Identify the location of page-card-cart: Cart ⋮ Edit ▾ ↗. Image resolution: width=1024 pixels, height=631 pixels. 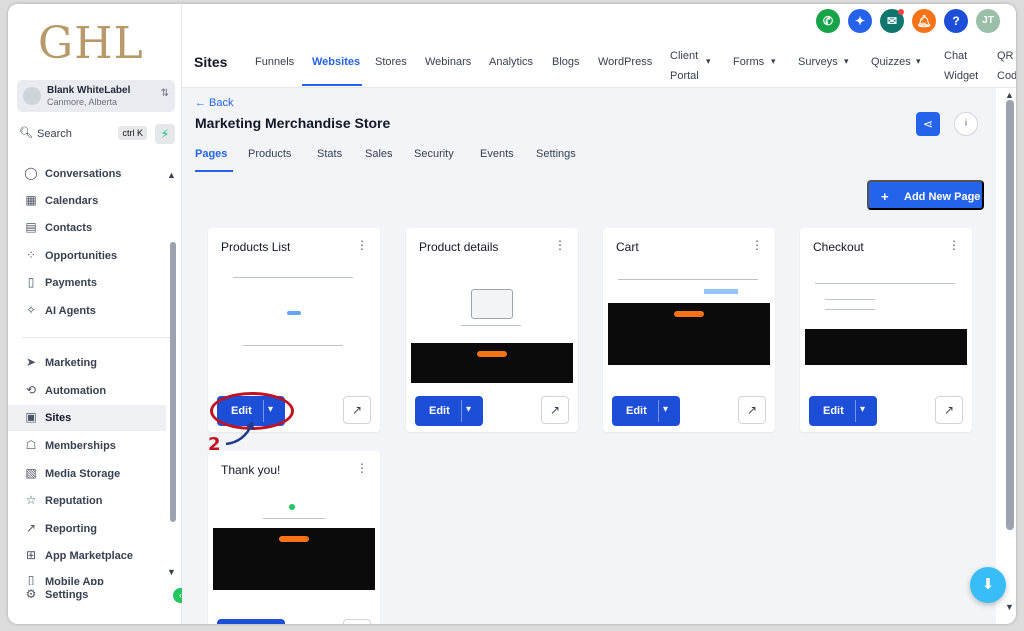
(689, 330).